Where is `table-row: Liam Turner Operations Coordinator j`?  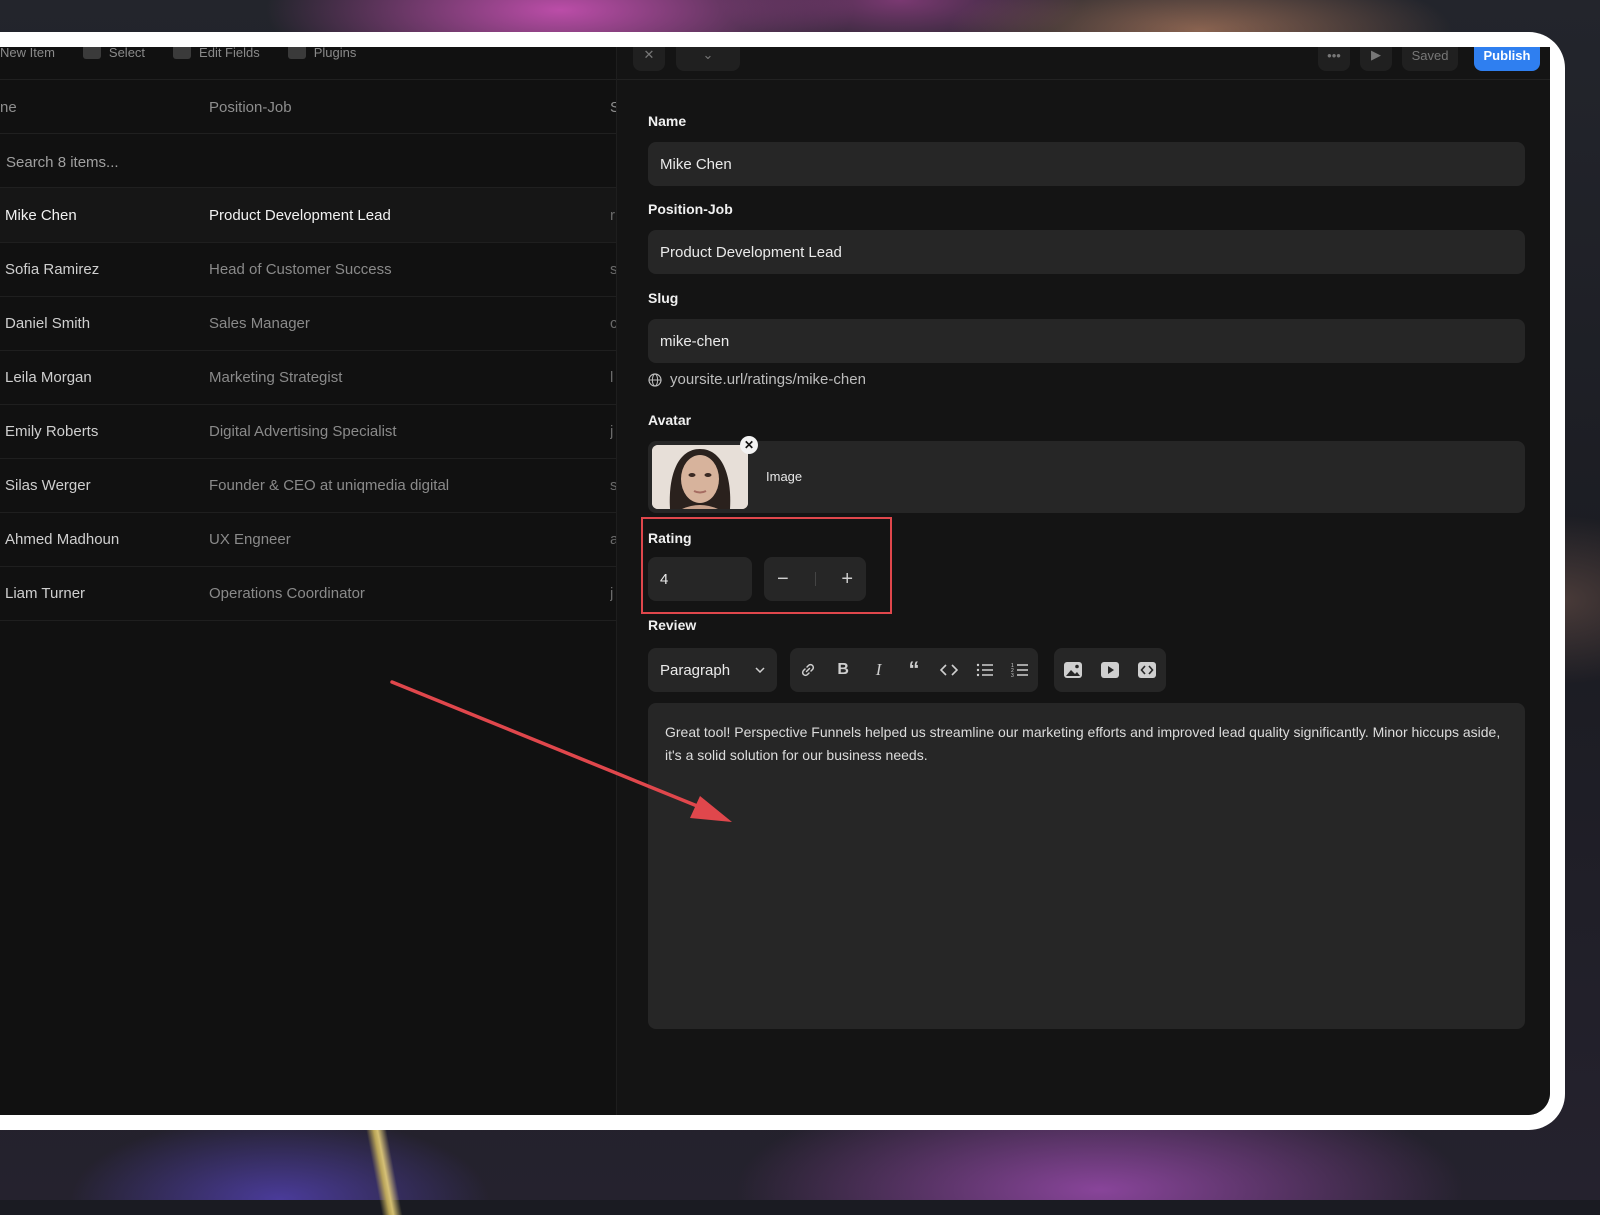 table-row: Liam Turner Operations Coordinator j is located at coordinates (308, 593).